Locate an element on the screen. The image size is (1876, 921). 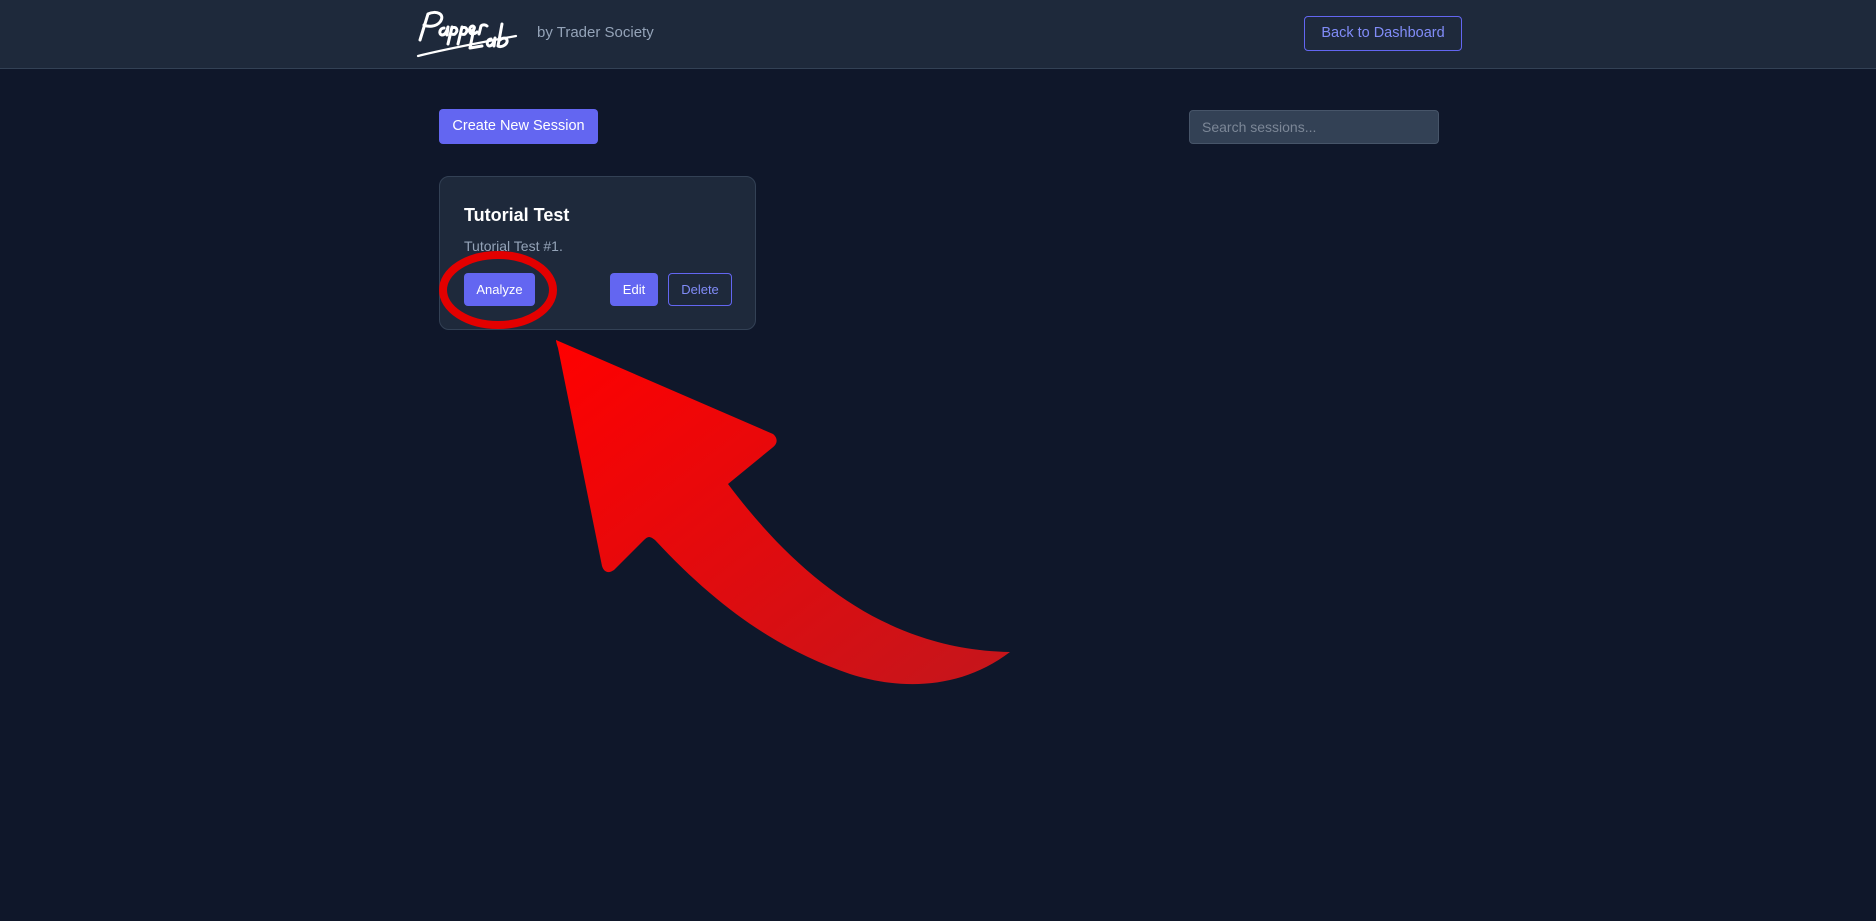
search-sessions-input is located at coordinates (1314, 127).